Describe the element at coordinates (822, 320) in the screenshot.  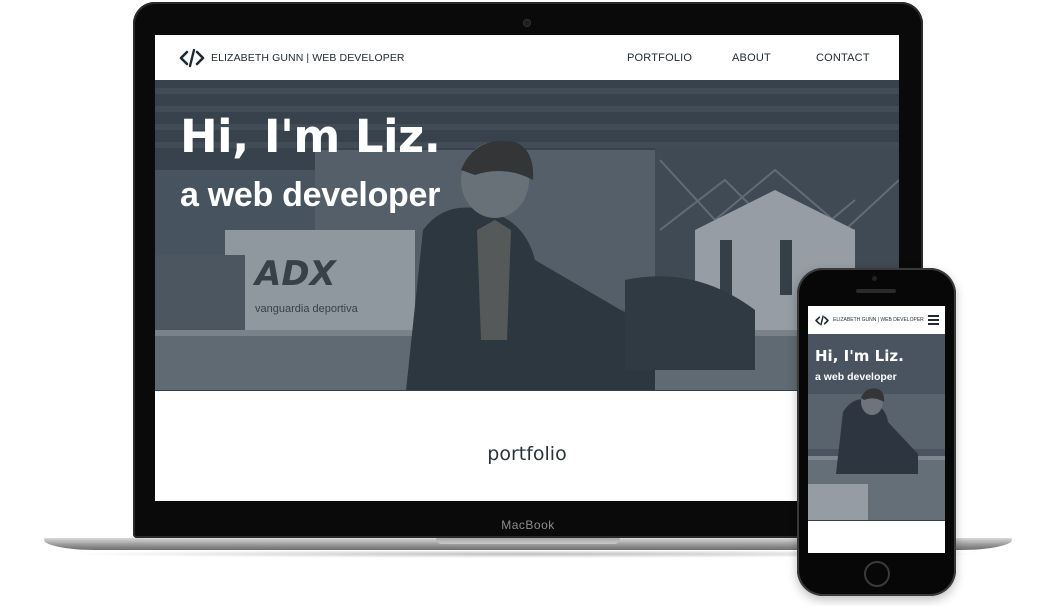
I see `mobile-code-brackets-icon` at that location.